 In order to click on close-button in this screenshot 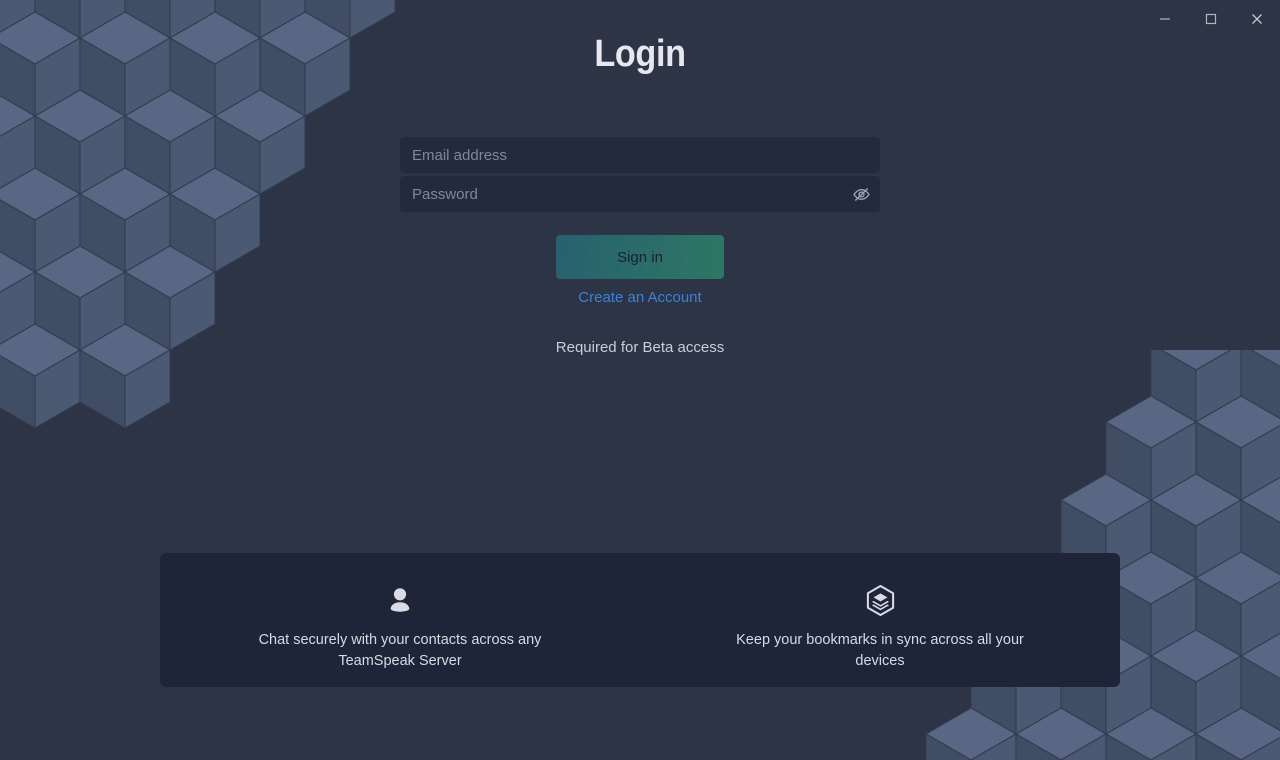, I will do `click(1257, 19)`.